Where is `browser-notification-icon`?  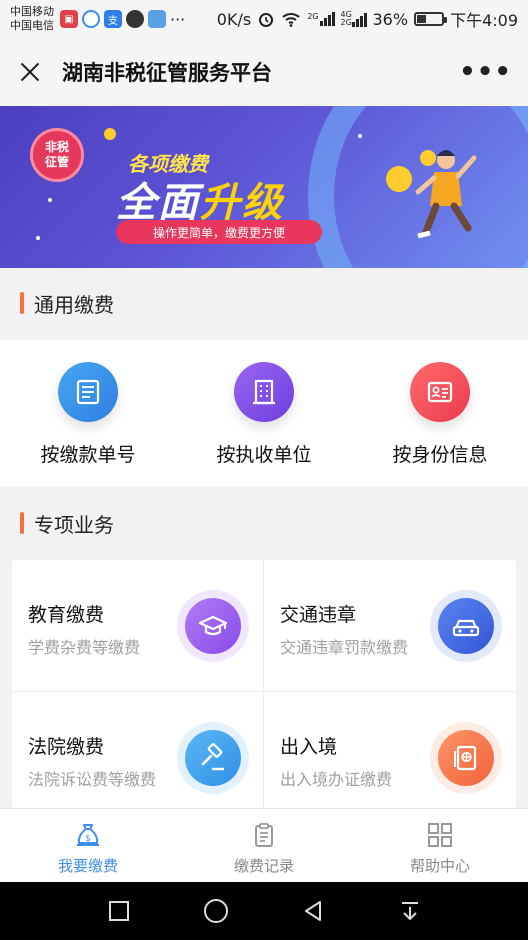
browser-notification-icon is located at coordinates (91, 19).